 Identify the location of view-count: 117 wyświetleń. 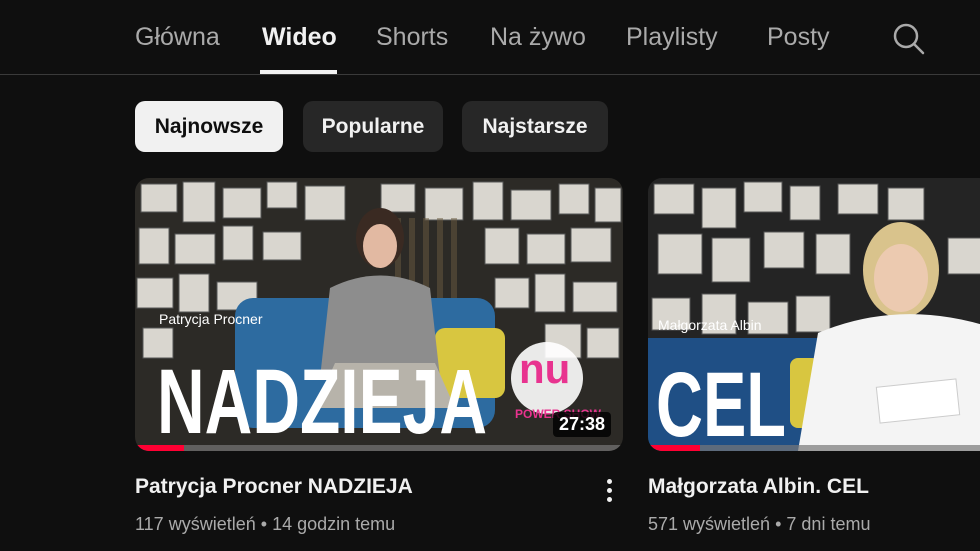
(195, 524).